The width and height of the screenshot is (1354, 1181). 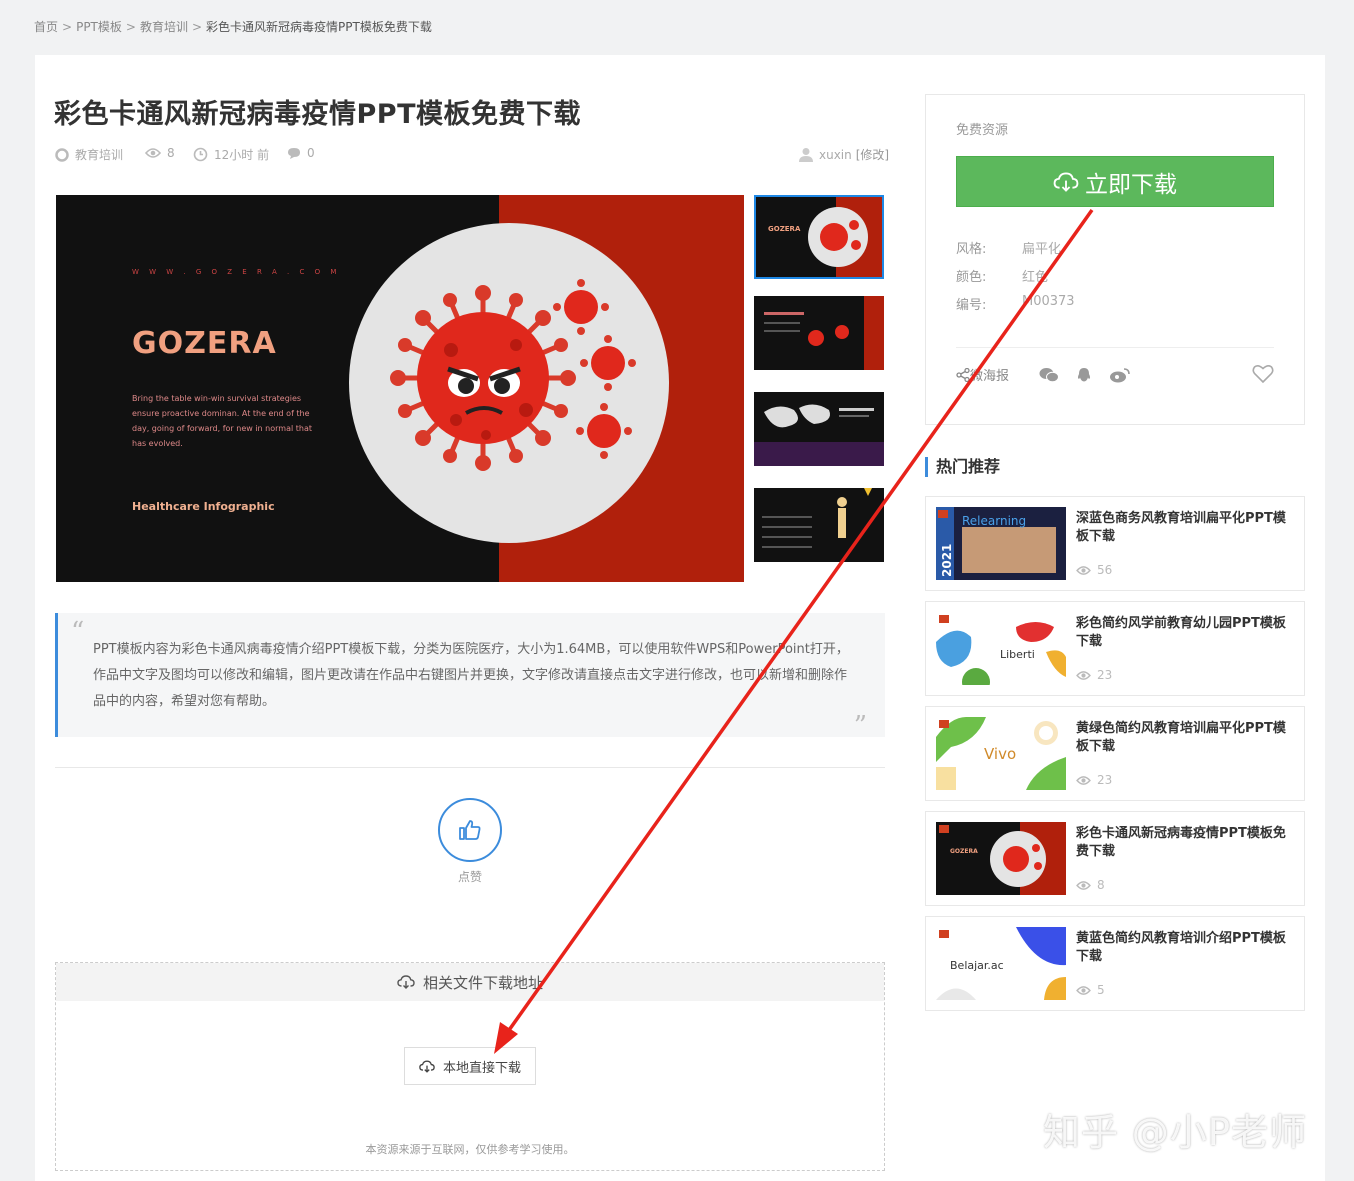 What do you see at coordinates (1120, 375) in the screenshot?
I see `weibo-icon` at bounding box center [1120, 375].